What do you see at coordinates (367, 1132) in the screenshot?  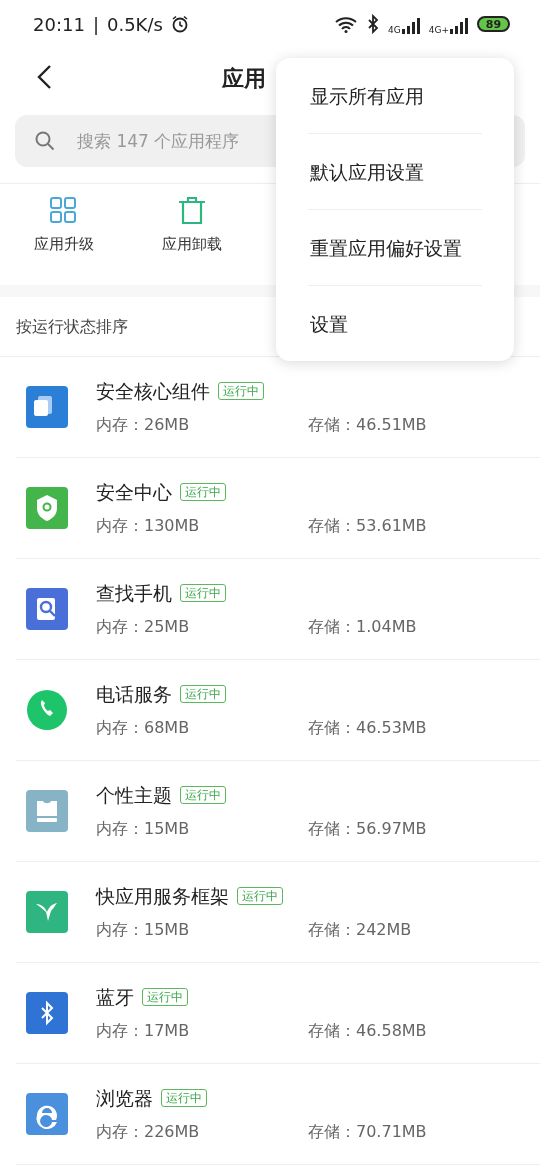 I see `storage-usage: 存储：70.71MB` at bounding box center [367, 1132].